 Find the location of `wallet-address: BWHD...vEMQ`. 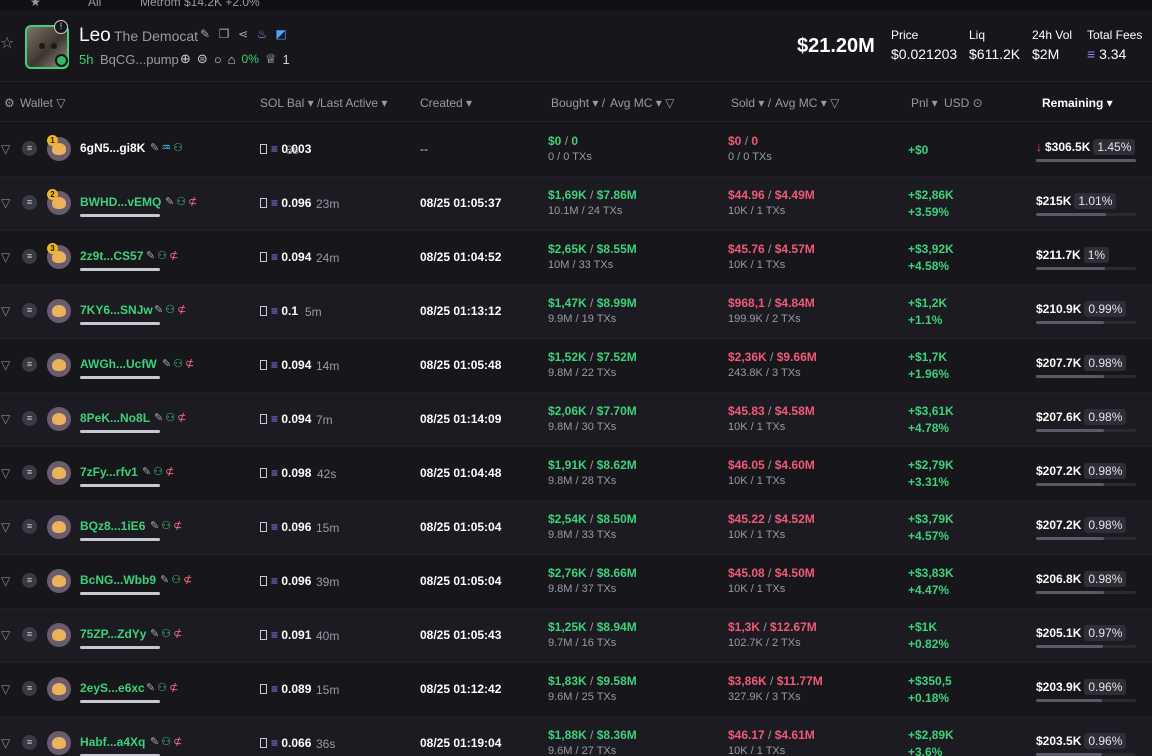

wallet-address: BWHD...vEMQ is located at coordinates (120, 202).